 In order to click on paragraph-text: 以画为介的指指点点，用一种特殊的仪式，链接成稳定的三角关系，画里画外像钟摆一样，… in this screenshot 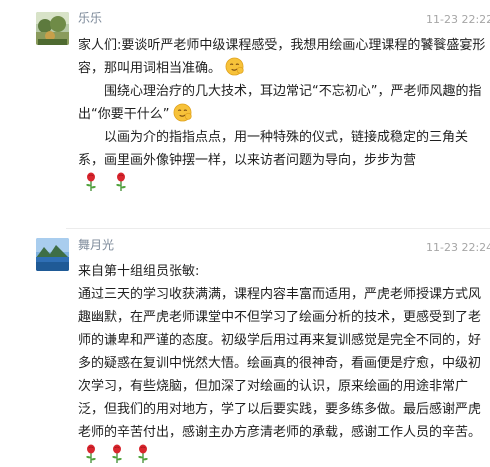, I will do `click(273, 149)`.